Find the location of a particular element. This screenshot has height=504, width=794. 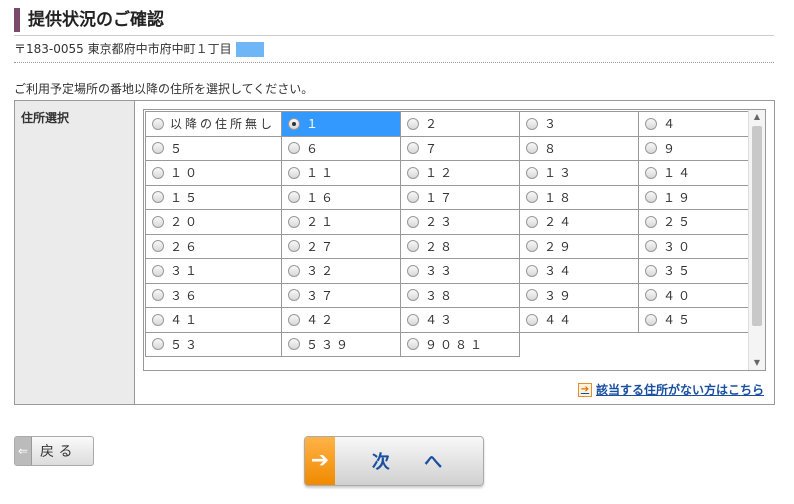

address-option: ２ is located at coordinates (460, 124).